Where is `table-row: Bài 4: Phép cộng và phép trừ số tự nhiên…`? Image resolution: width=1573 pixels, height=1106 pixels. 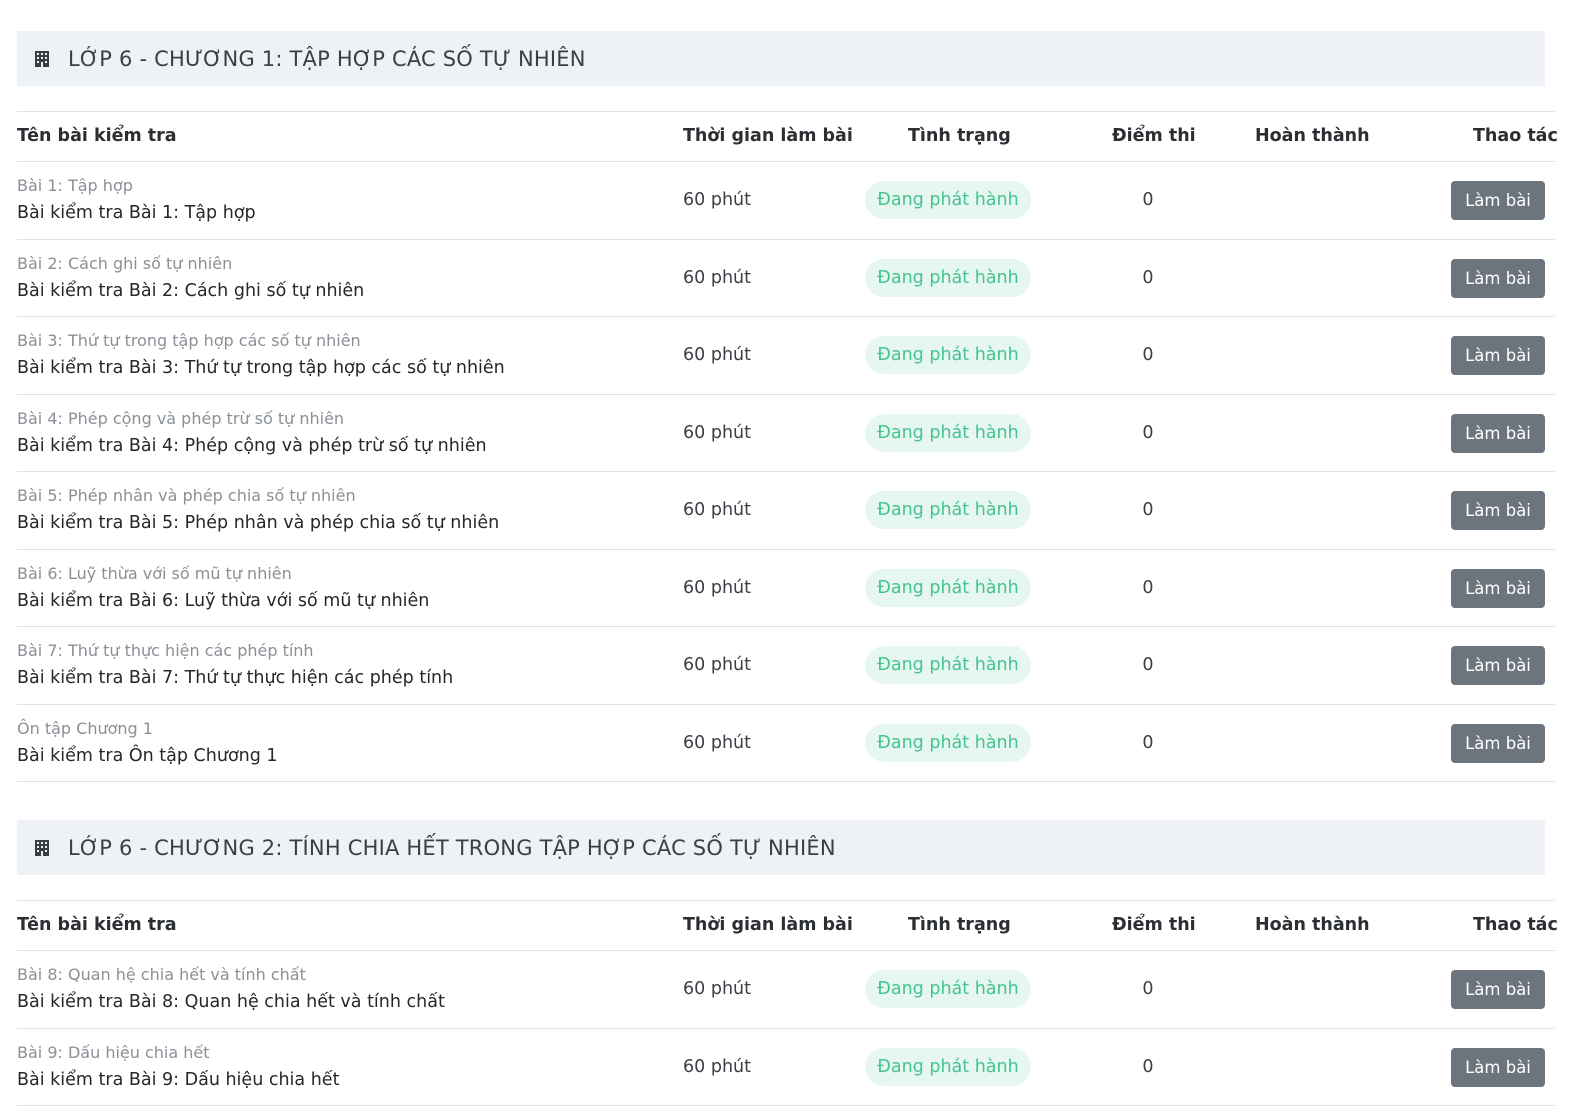
table-row: Bài 4: Phép cộng và phép trừ số tự nhiên… is located at coordinates (786, 433).